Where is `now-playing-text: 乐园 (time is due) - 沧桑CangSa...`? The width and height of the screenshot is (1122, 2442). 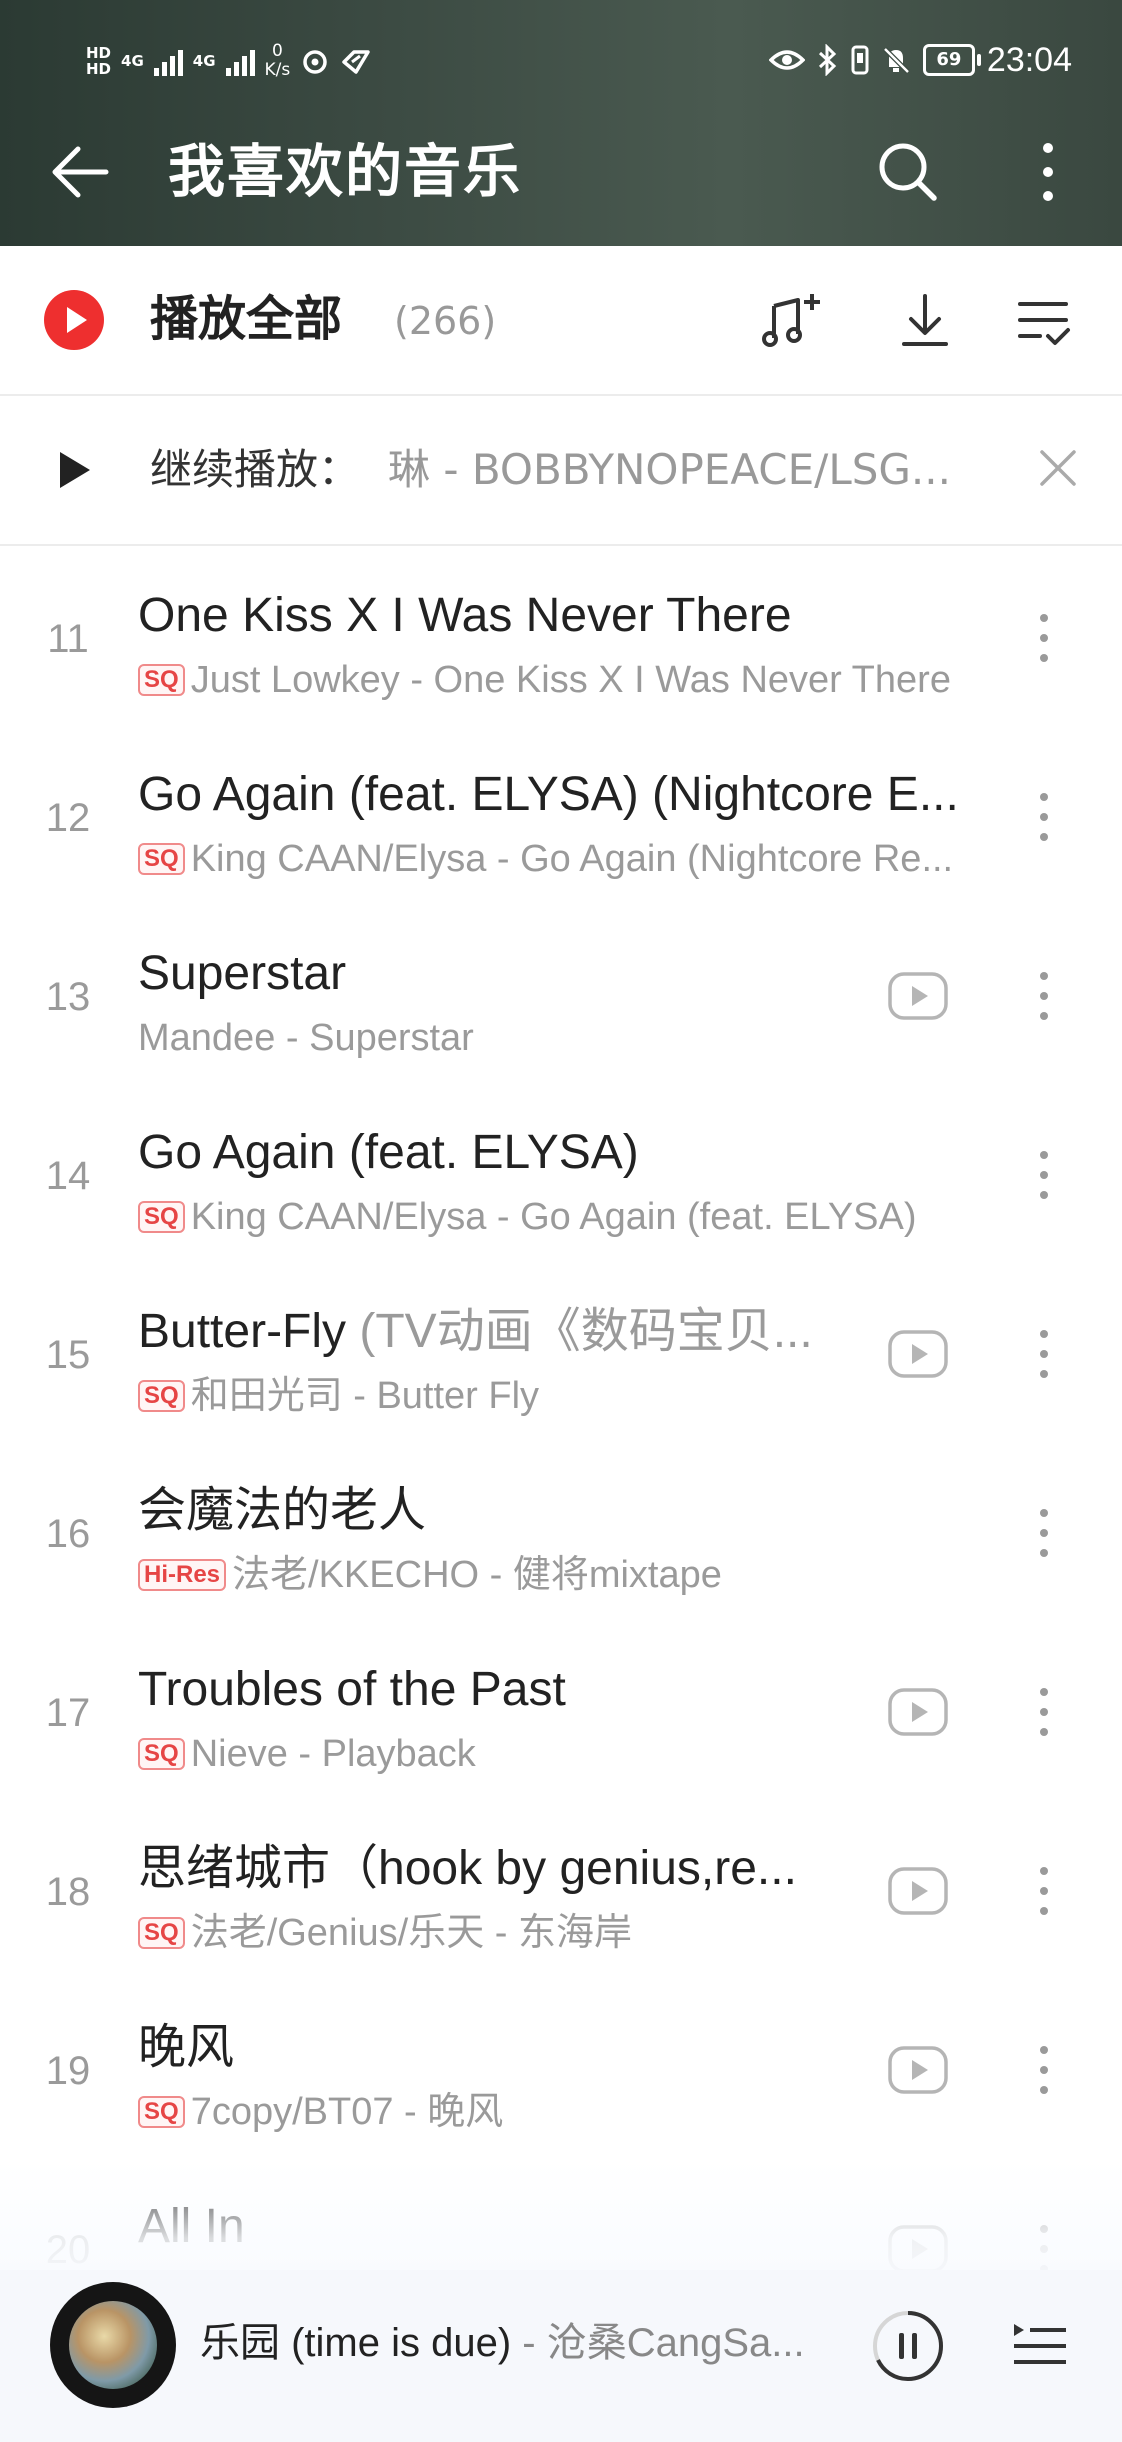 now-playing-text: 乐园 (time is due) - 沧桑CangSa... is located at coordinates (510, 2343).